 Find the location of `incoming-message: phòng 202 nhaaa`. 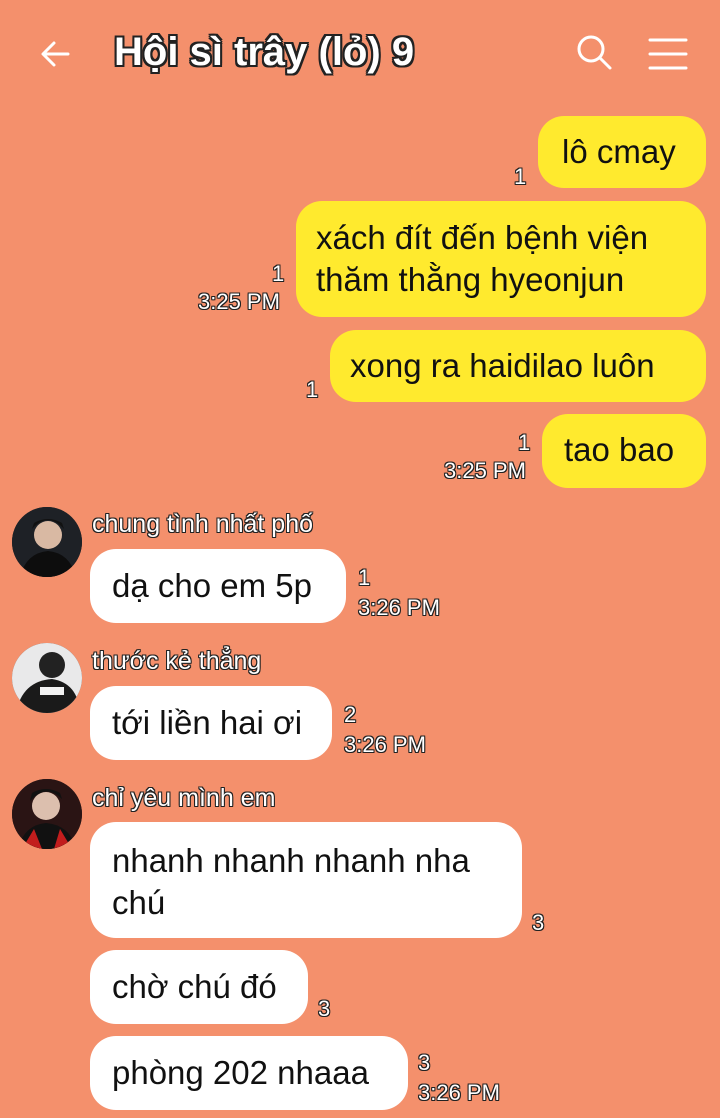

incoming-message: phòng 202 nhaaa is located at coordinates (249, 1073).